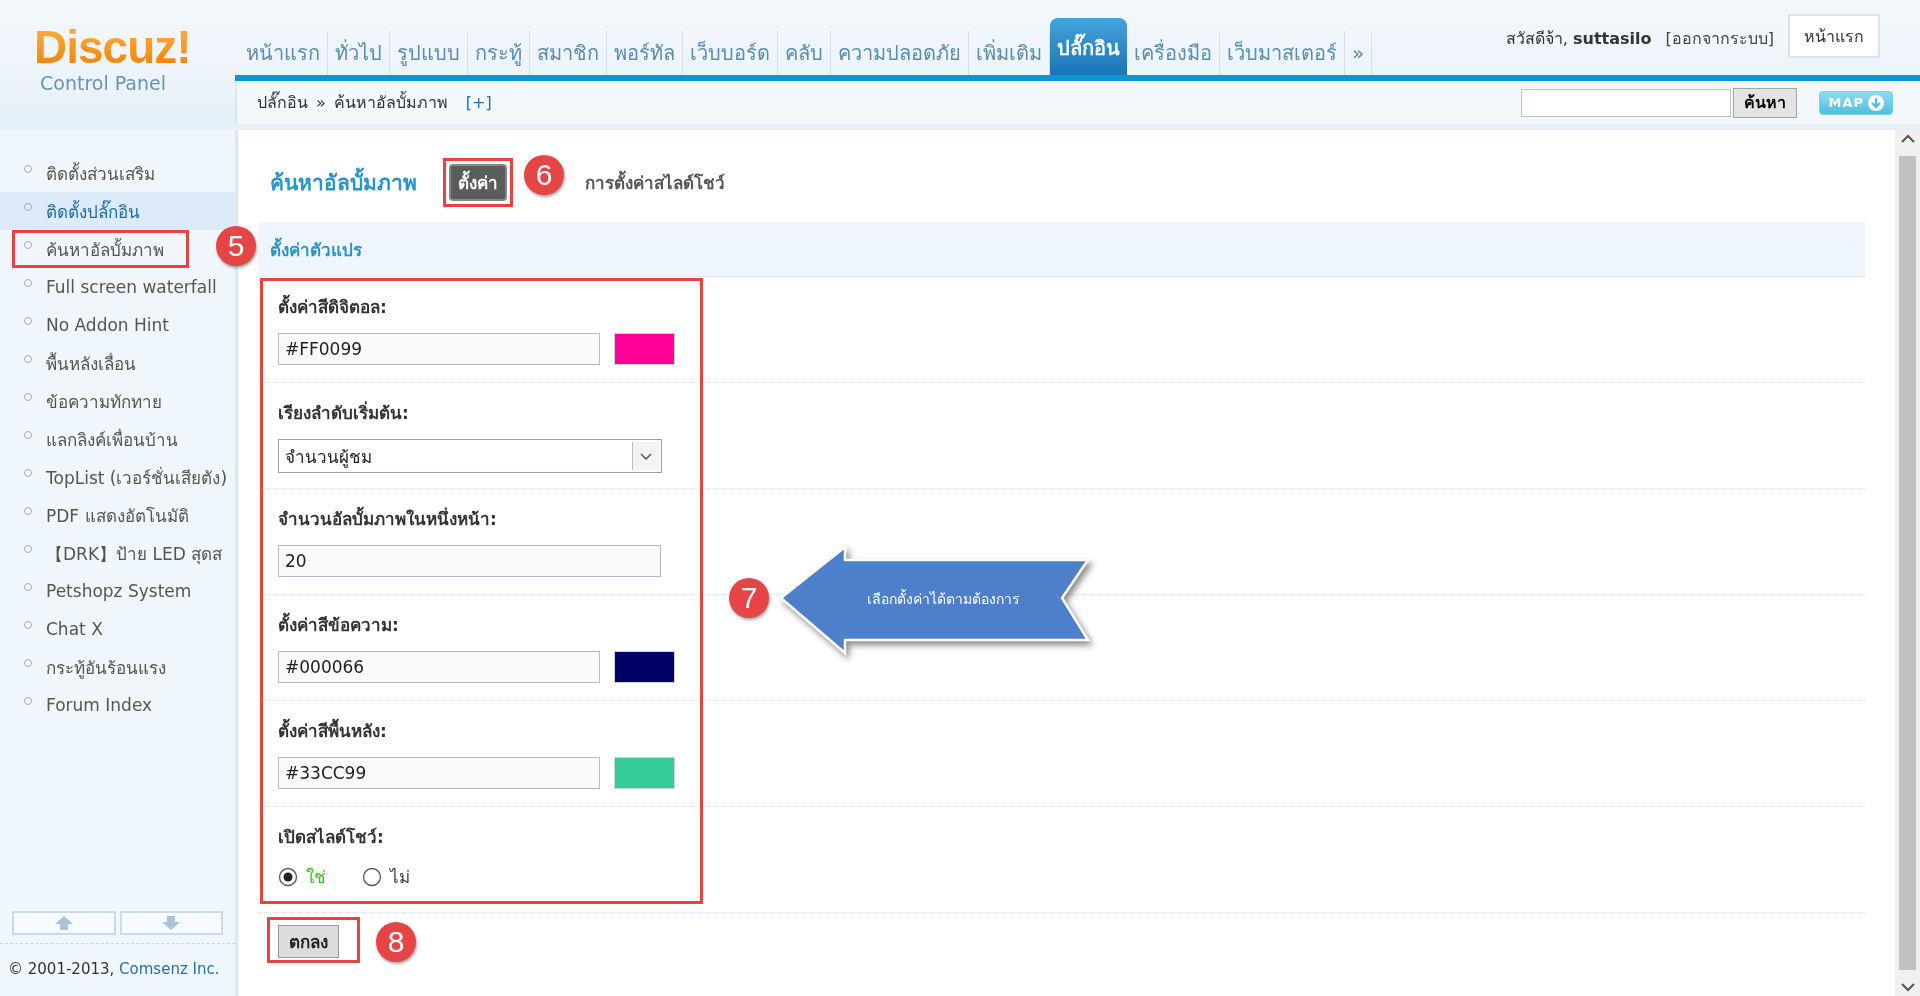 This screenshot has width=1920, height=996. What do you see at coordinates (470, 456) in the screenshot?
I see `select-field: จำนวนผู้ชม` at bounding box center [470, 456].